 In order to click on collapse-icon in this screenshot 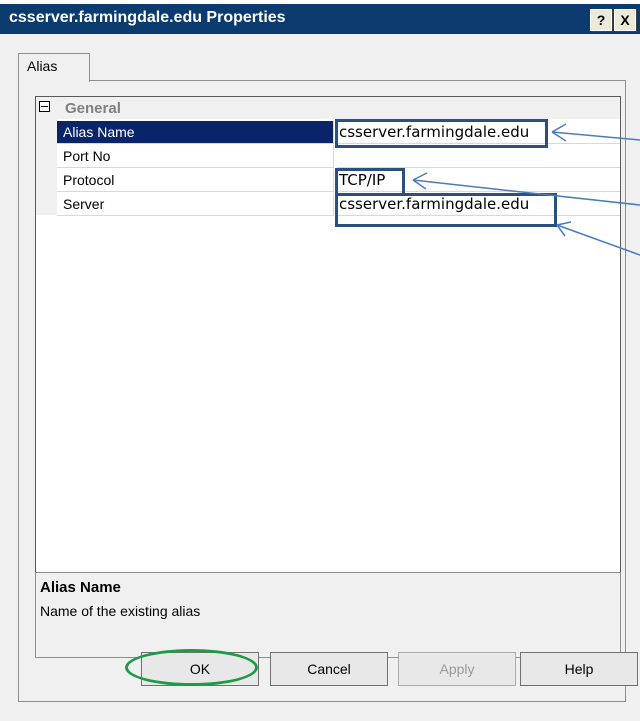, I will do `click(44, 106)`.